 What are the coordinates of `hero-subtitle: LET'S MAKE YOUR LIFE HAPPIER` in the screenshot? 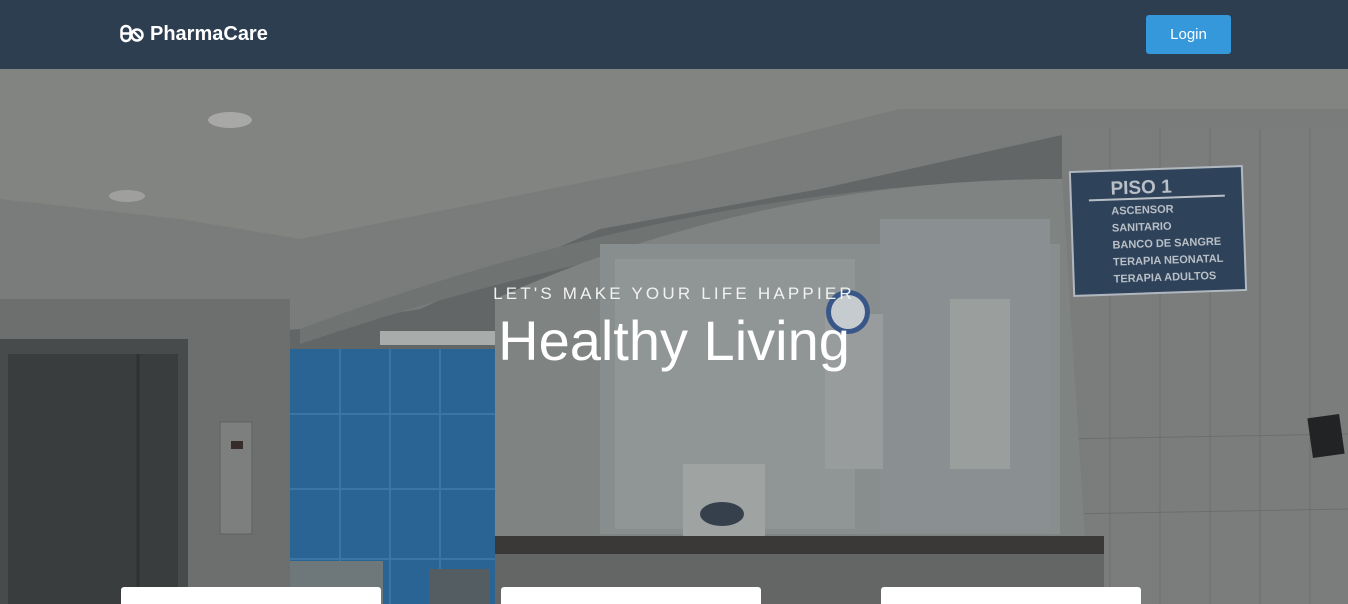 It's located at (674, 293).